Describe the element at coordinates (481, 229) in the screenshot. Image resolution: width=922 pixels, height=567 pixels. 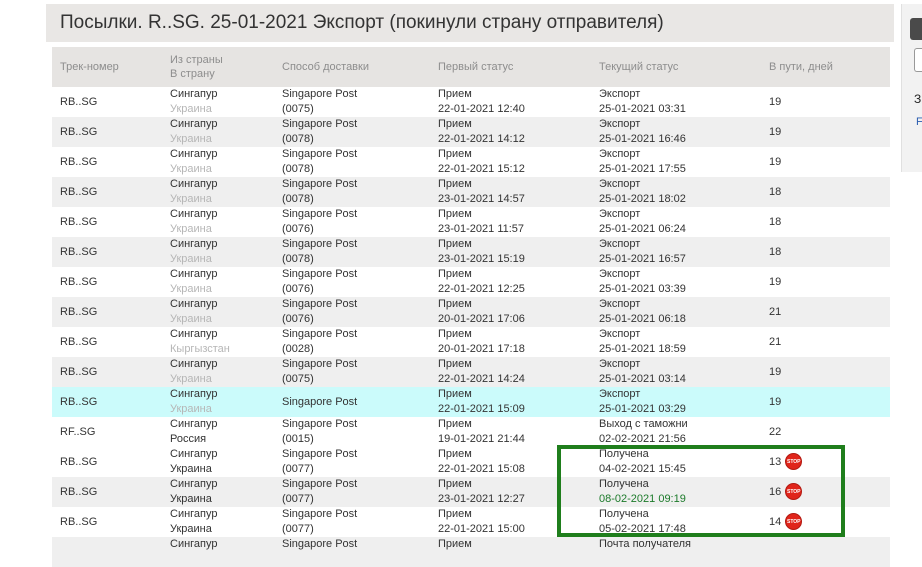
I see `first-status-date: 23-01-2021 11:57` at that location.